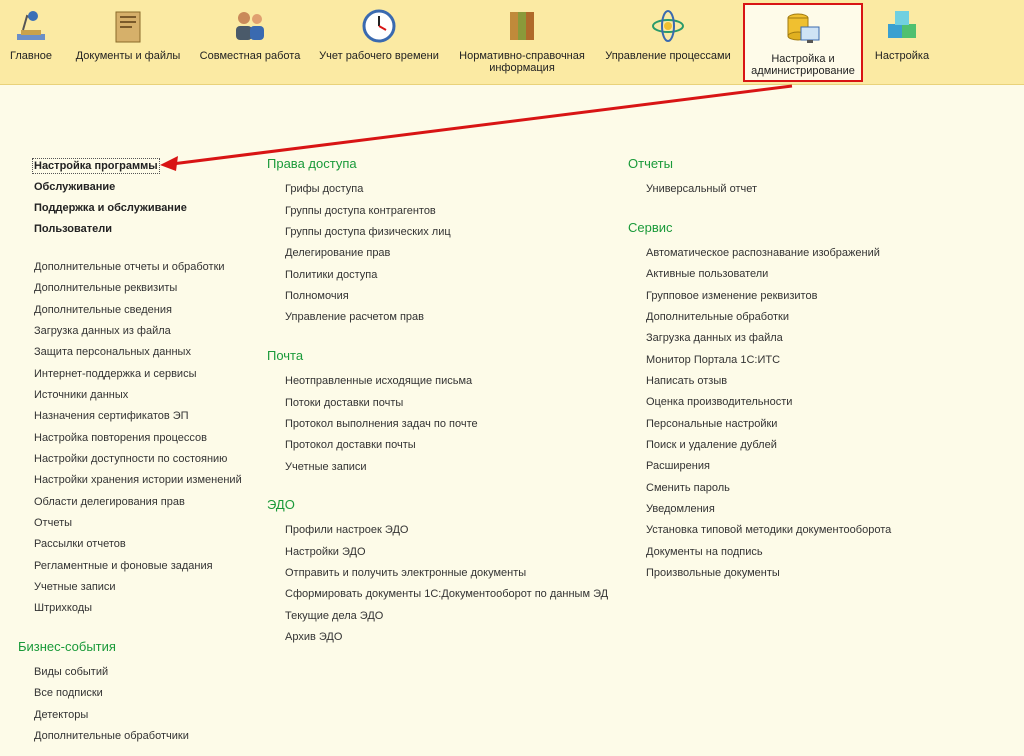 This screenshot has width=1024, height=756. I want to click on list-item: Делегирование прав, so click(337, 253).